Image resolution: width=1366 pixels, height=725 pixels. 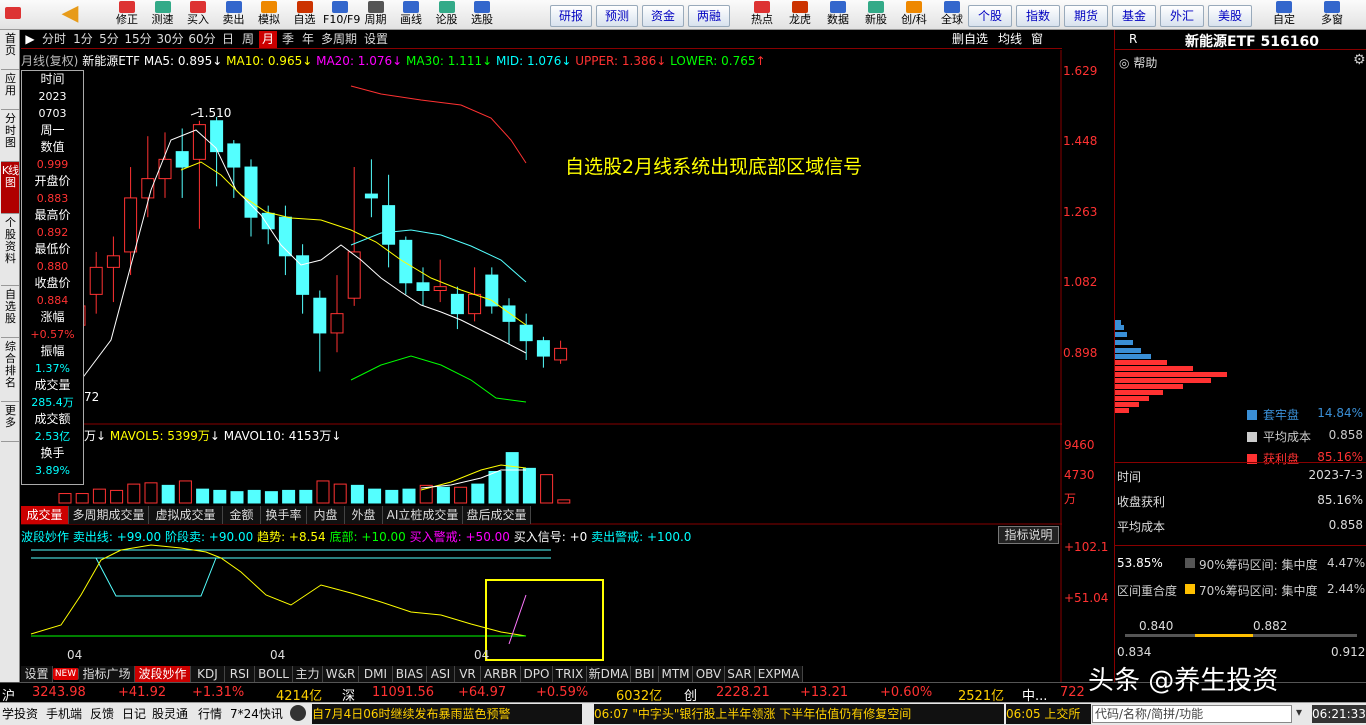 I want to click on dropdown-icon: ▾, so click(x=1303, y=713).